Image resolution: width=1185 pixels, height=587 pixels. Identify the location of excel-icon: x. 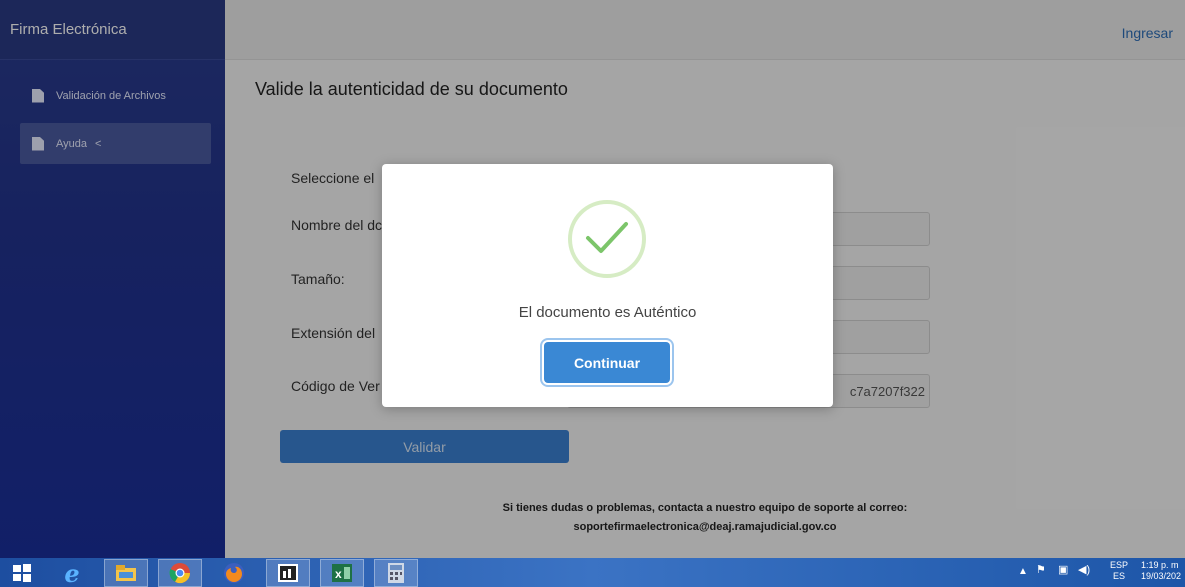
(342, 573).